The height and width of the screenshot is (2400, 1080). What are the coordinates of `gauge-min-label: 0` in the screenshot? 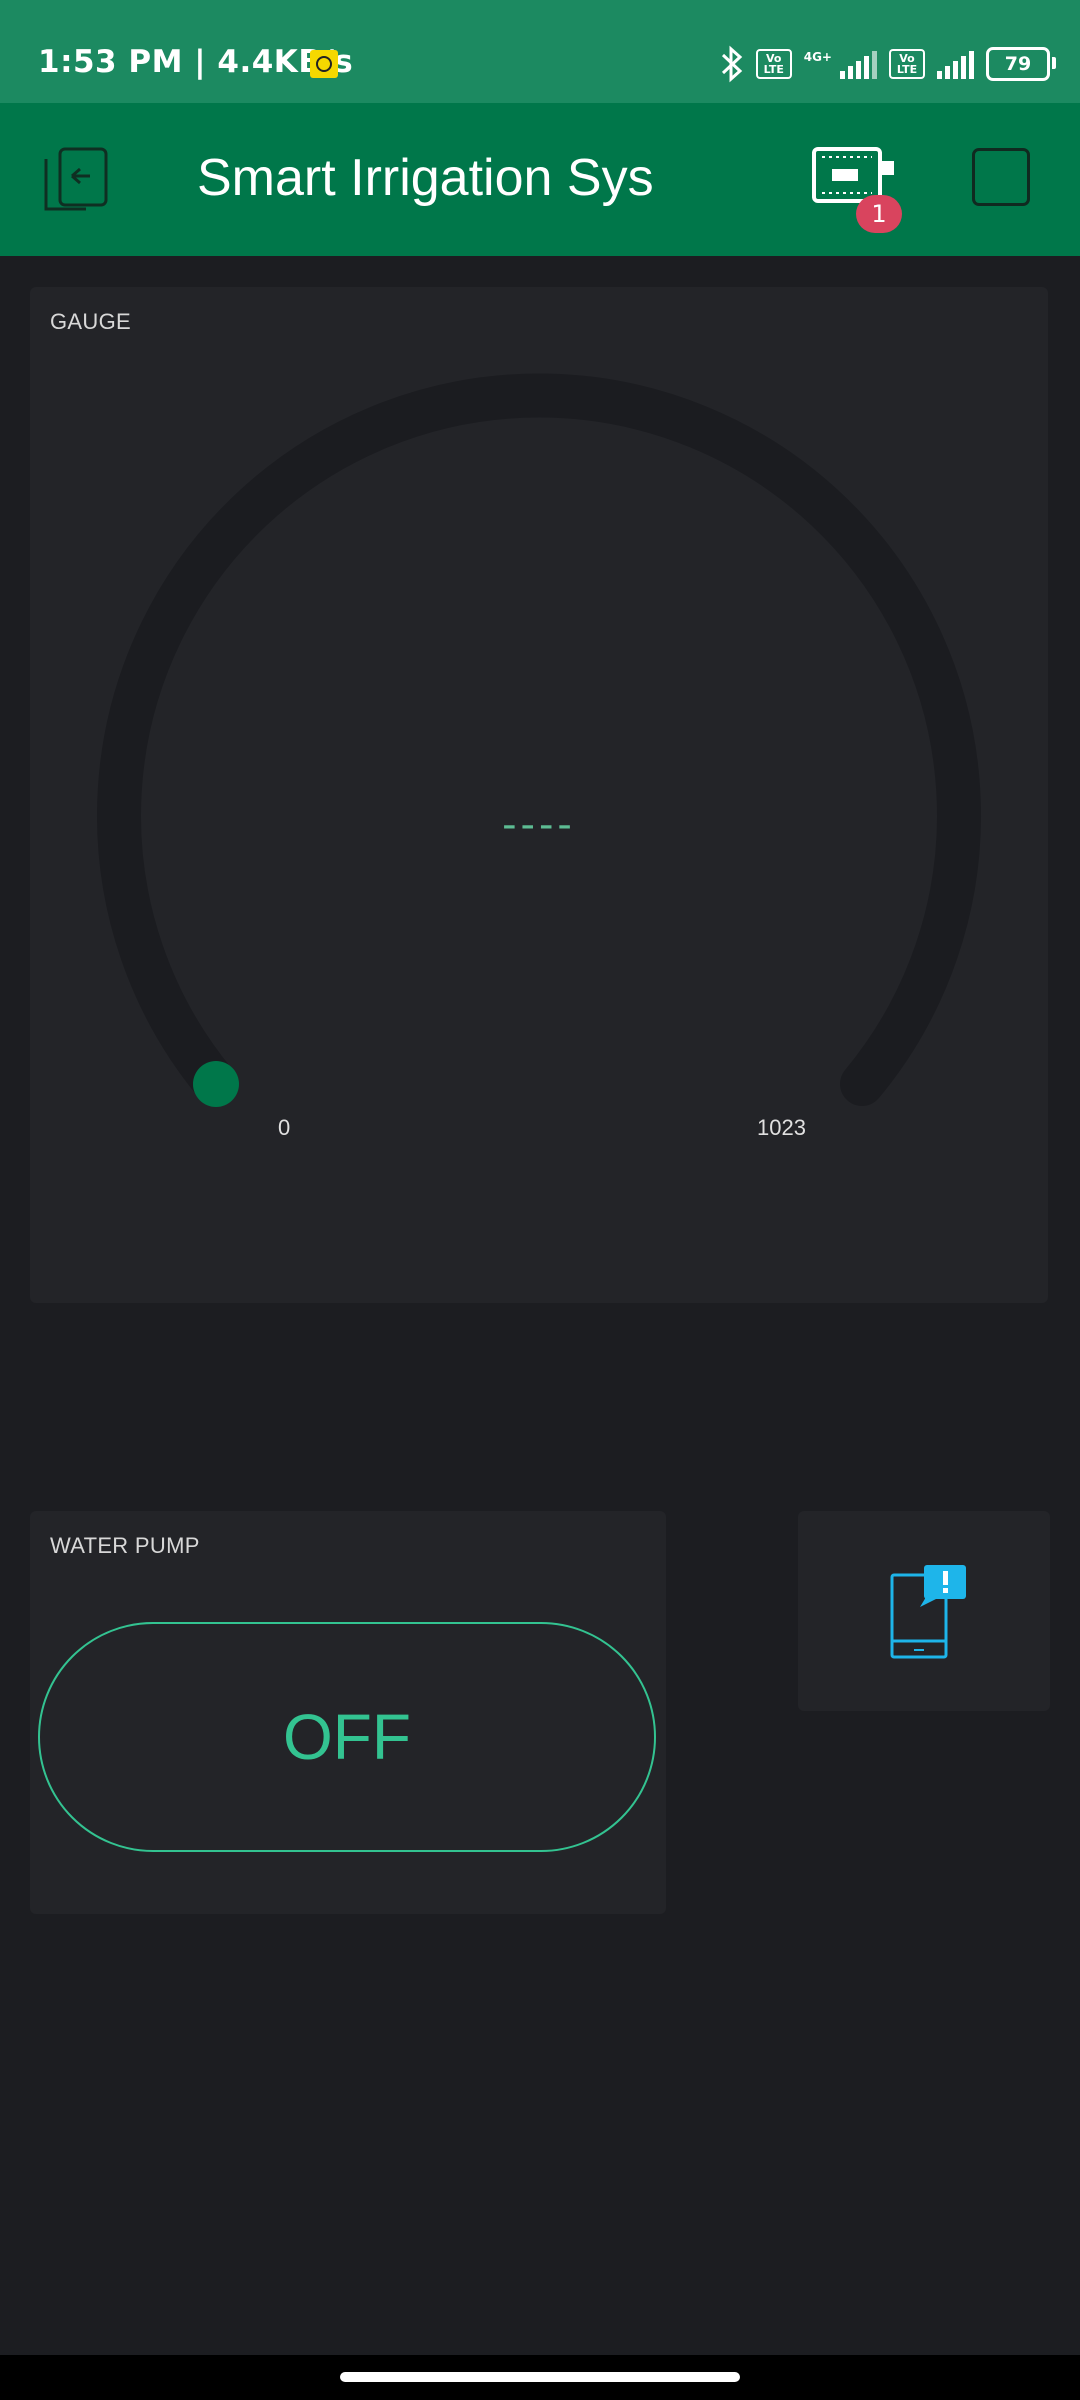 It's located at (284, 1127).